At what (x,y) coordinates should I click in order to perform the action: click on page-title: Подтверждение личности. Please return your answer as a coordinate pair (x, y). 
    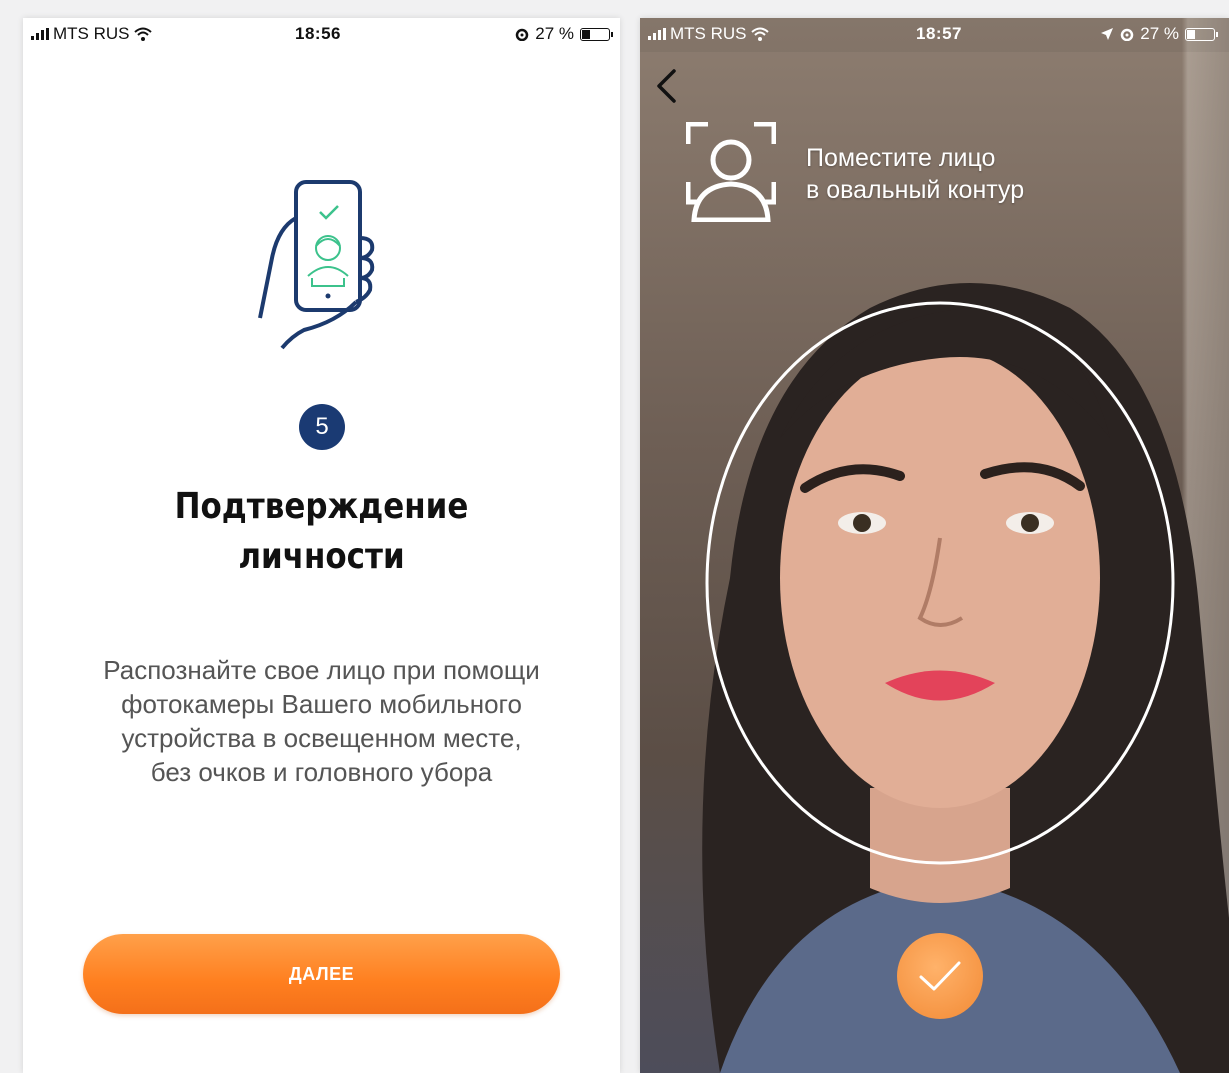
    Looking at the image, I should click on (321, 531).